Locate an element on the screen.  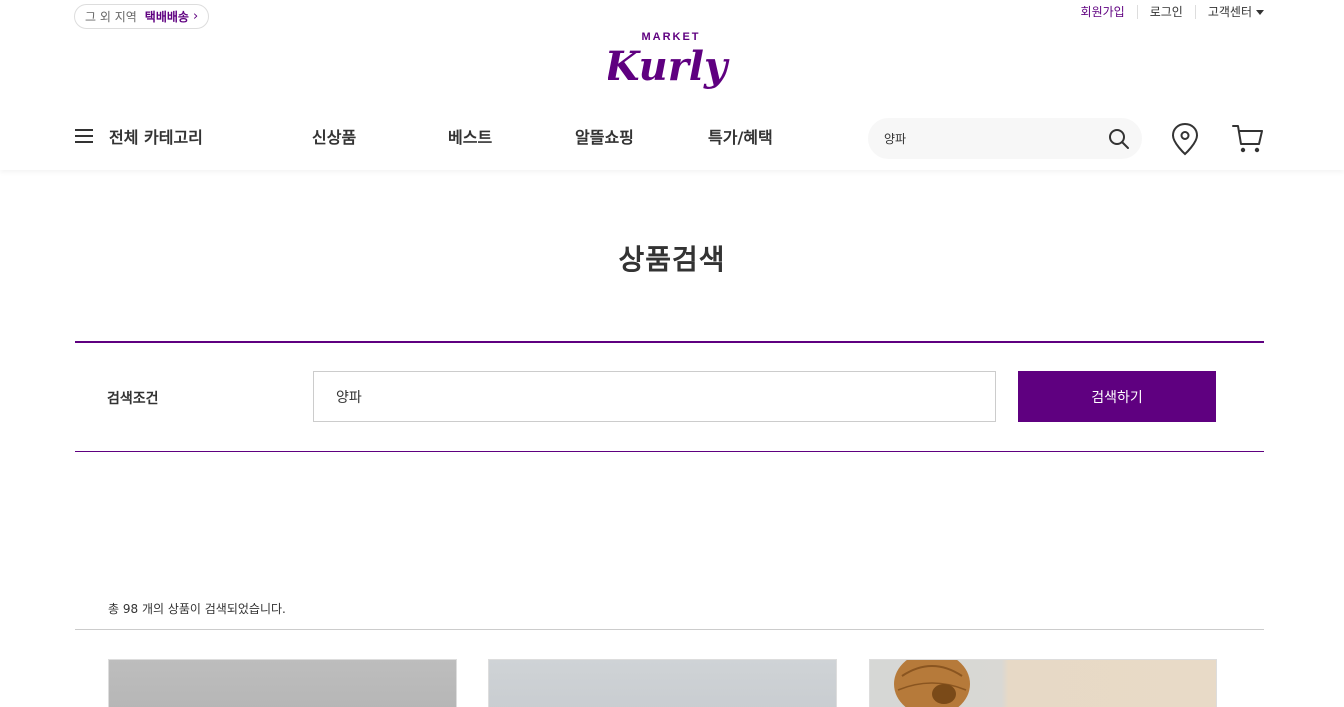
all-categories-button: 전체 카테고리 is located at coordinates (139, 136).